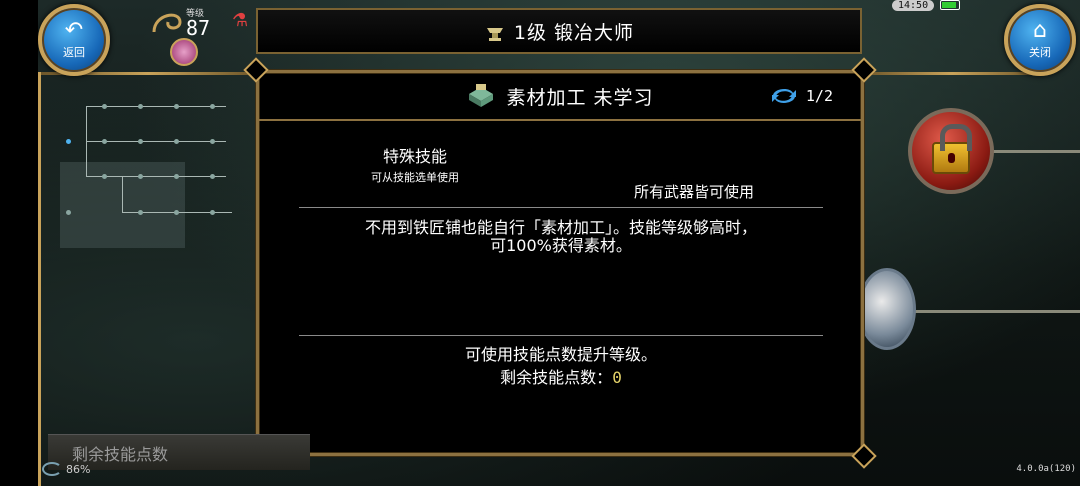  I want to click on remaining-points-row: 剩余技能点数：0, so click(561, 376).